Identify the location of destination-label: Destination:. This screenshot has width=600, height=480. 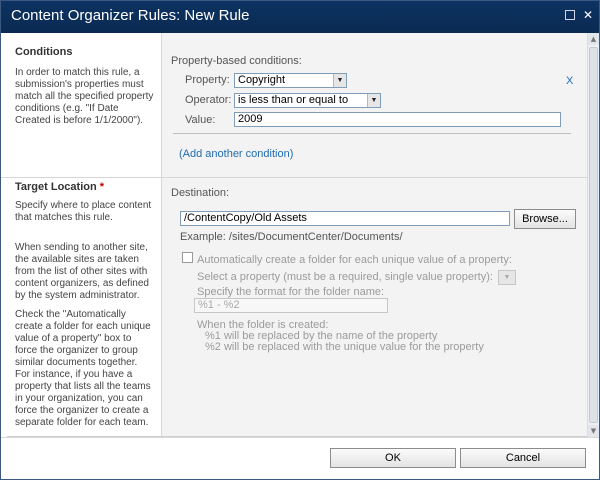
(200, 193).